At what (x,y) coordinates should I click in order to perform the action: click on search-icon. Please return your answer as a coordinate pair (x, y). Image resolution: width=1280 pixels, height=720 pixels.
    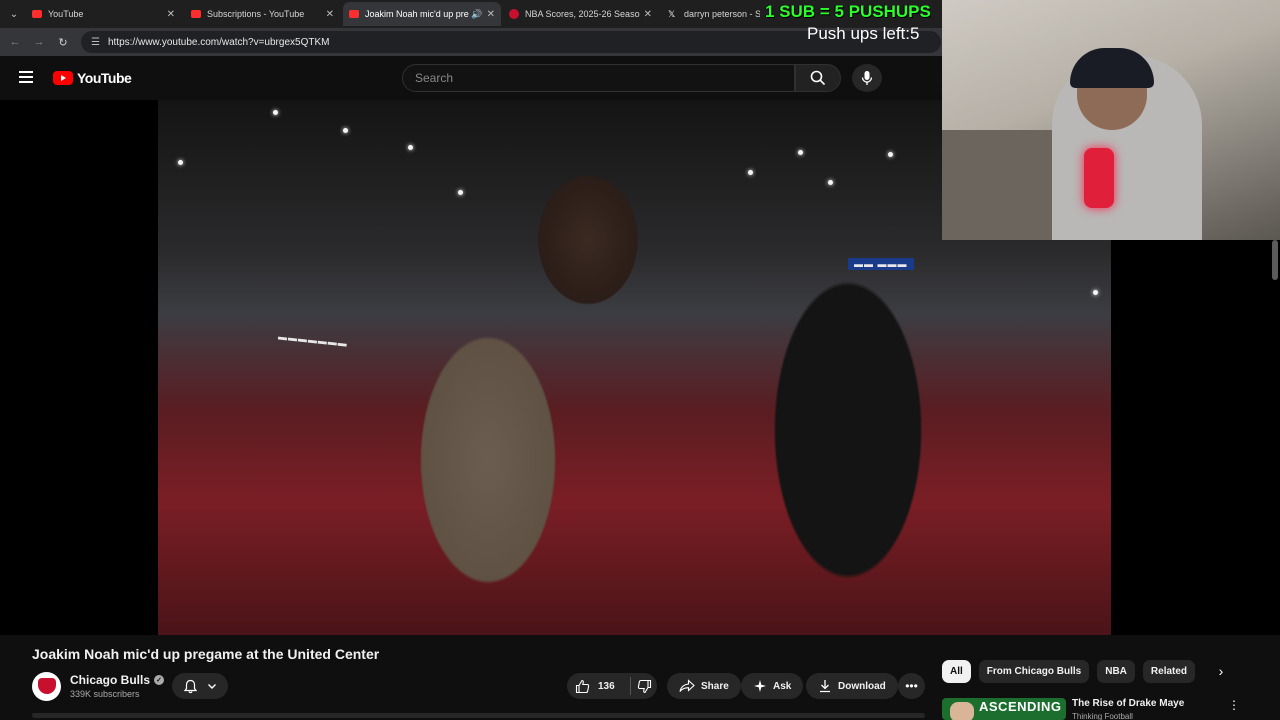
    Looking at the image, I should click on (818, 78).